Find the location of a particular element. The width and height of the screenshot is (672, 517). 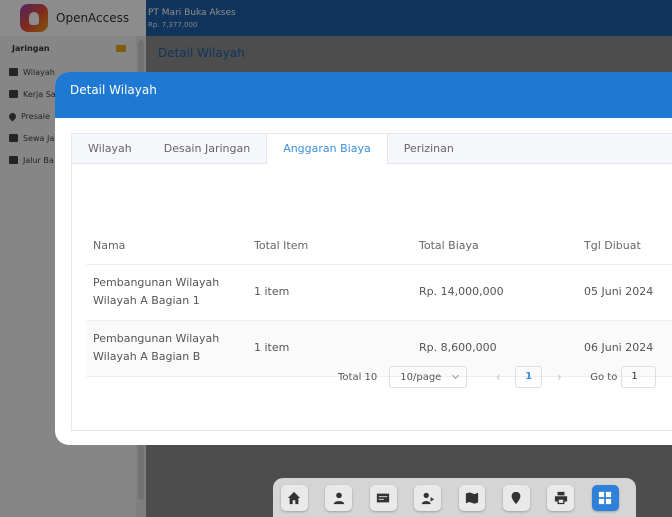

dock-card-button is located at coordinates (383, 497).